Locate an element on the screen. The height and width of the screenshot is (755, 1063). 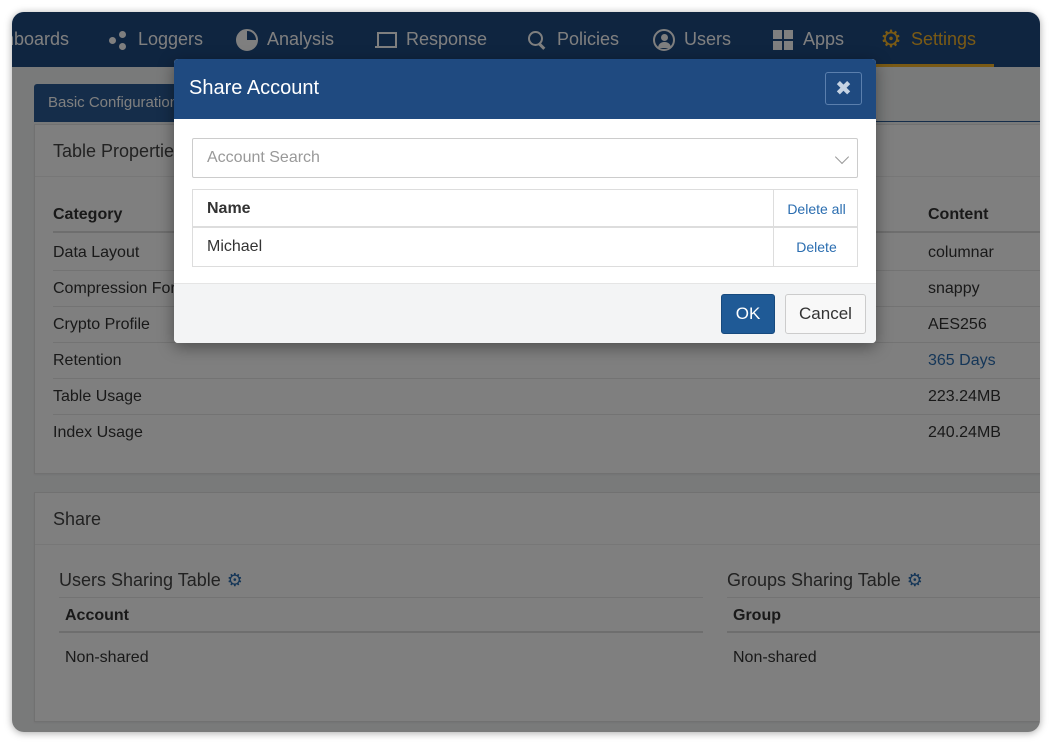
close-icon: ✖ is located at coordinates (843, 89).